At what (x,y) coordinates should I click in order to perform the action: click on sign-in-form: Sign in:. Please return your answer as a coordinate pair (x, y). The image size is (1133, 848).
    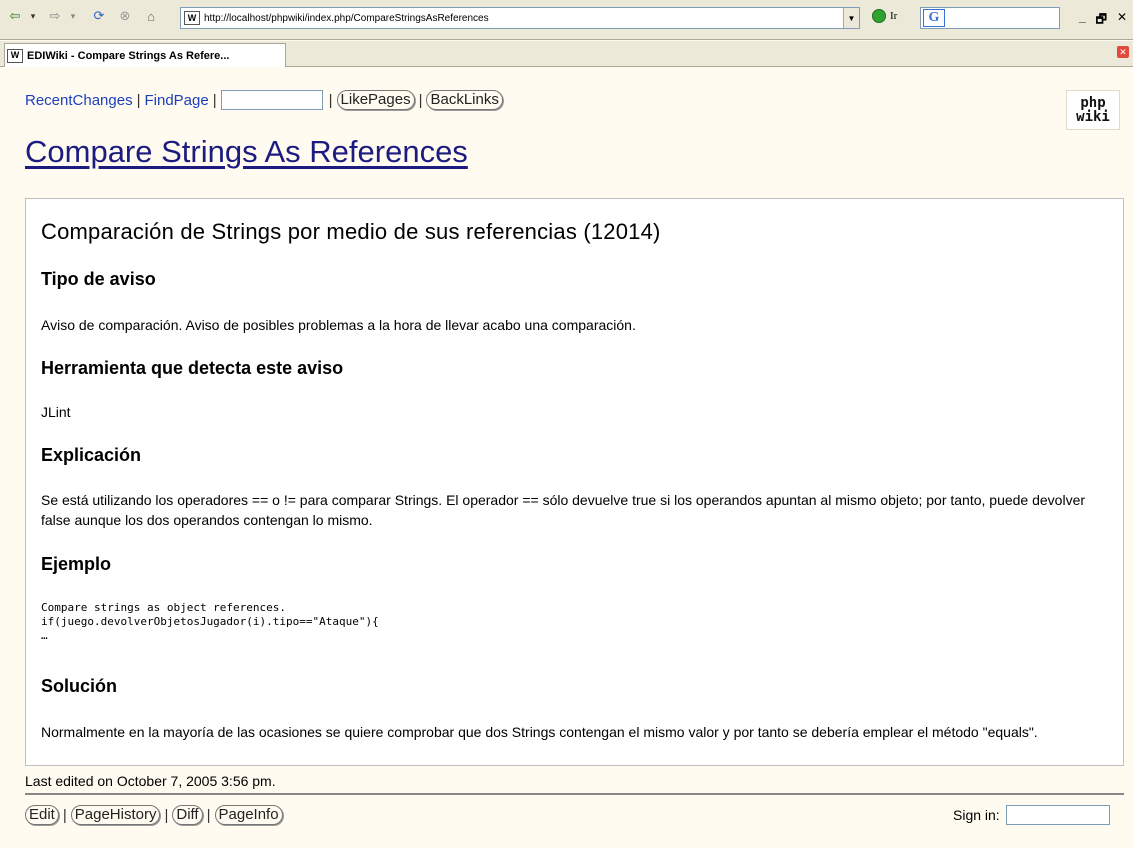
    Looking at the image, I should click on (1031, 815).